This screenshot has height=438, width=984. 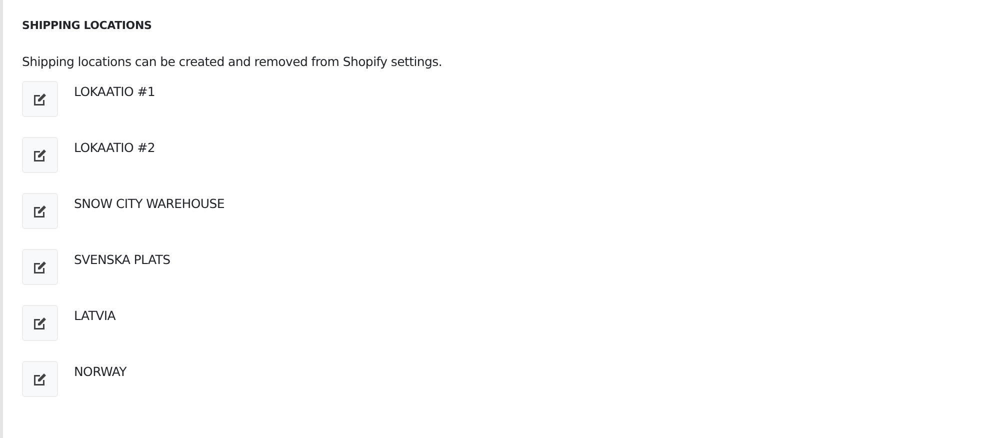 I want to click on location-name: LOKAATIO #2, so click(x=115, y=147).